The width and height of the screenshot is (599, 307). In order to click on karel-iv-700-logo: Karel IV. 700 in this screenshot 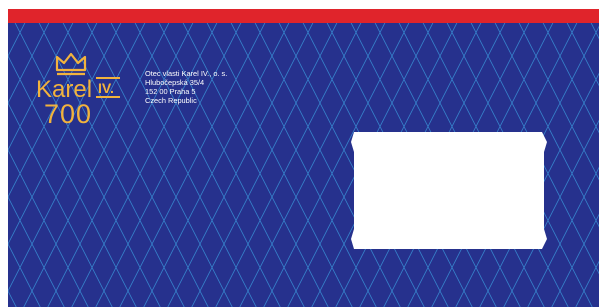, I will do `click(78, 90)`.